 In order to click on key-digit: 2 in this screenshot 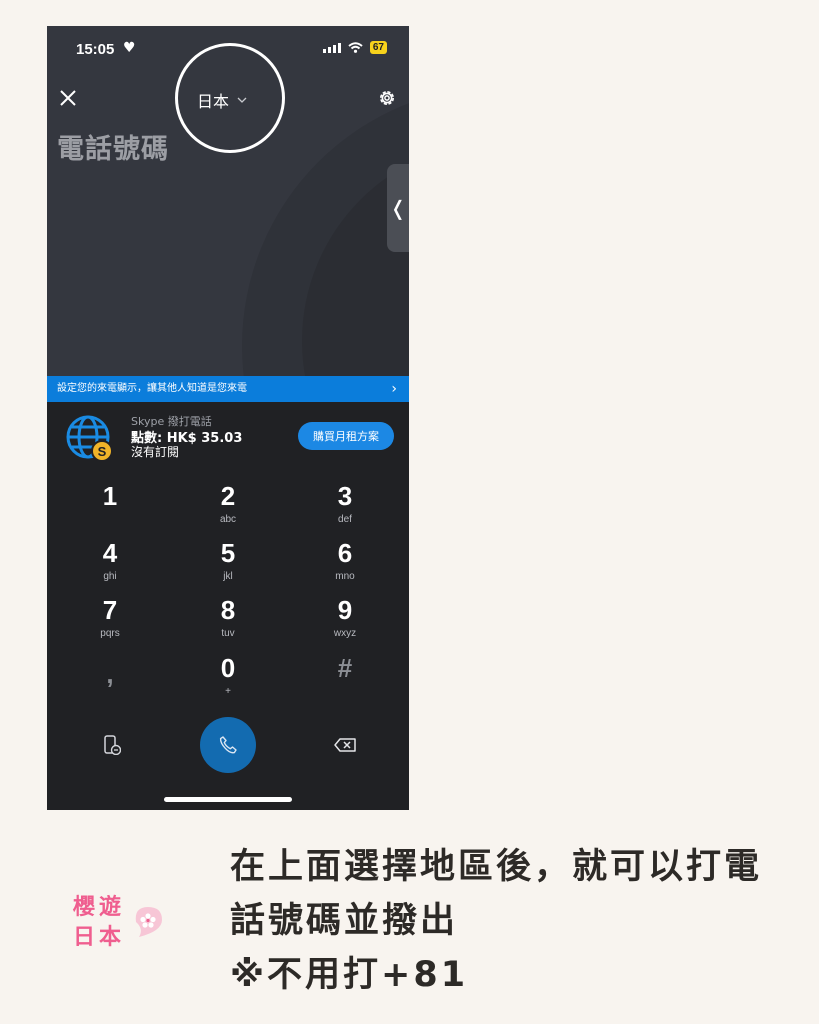, I will do `click(228, 496)`.